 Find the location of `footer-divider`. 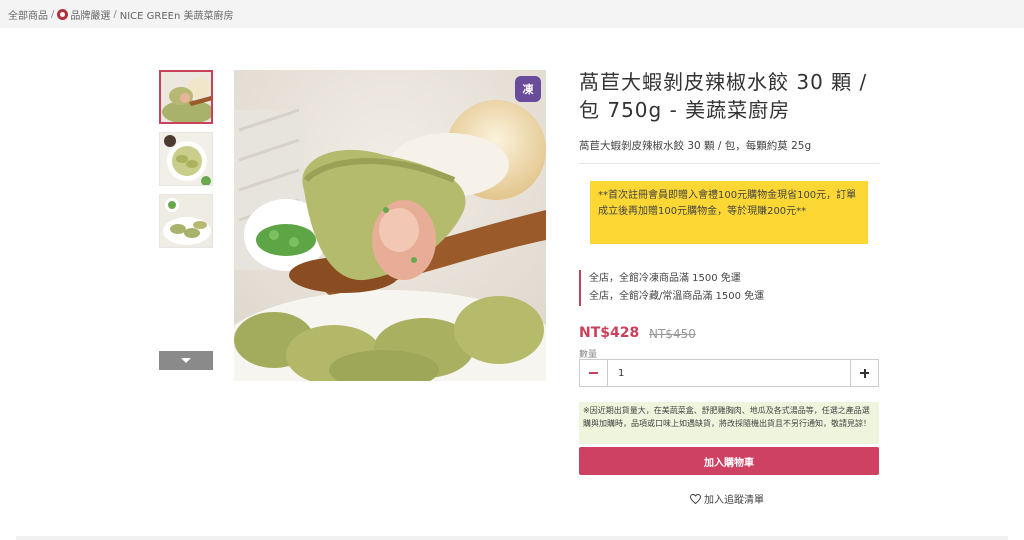

footer-divider is located at coordinates (512, 538).